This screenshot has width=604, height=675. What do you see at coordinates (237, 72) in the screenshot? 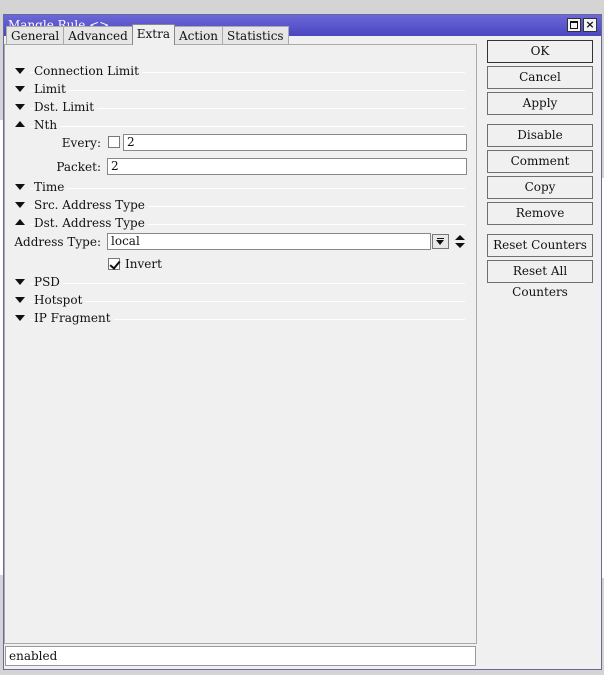
I see `section-connection-limit: Connection Limit` at bounding box center [237, 72].